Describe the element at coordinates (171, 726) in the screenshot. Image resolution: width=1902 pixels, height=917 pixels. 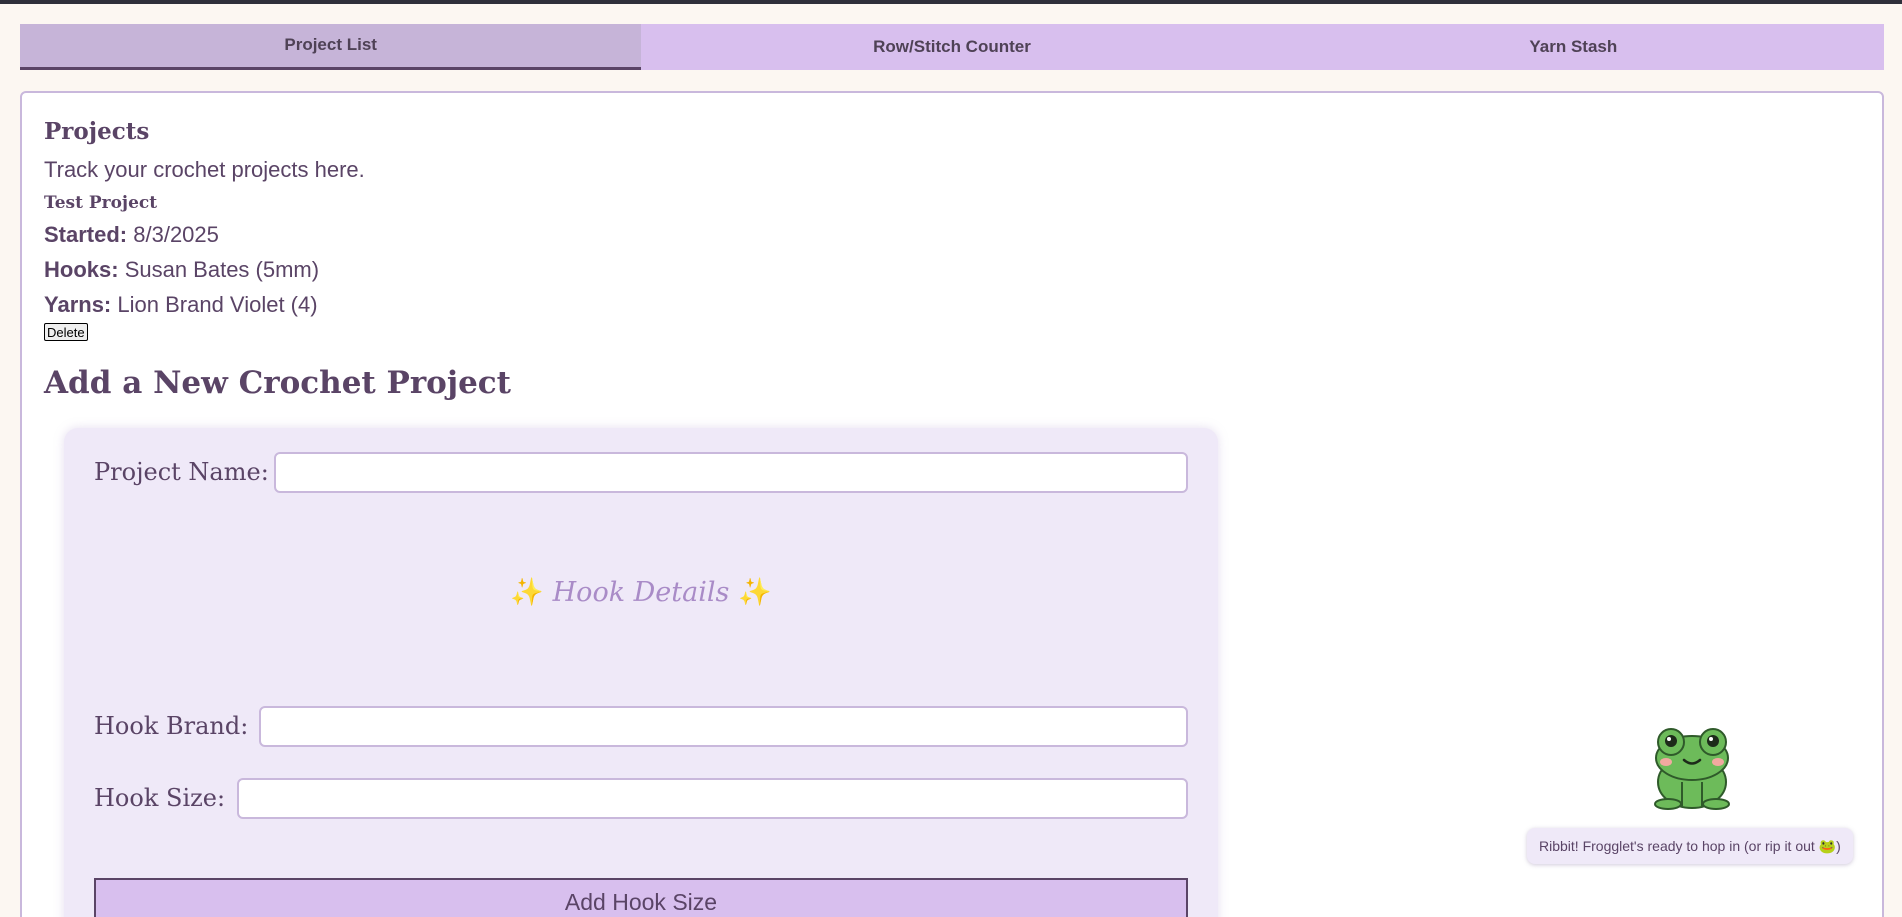
I see `hook-brand-label: Hook Brand:` at that location.